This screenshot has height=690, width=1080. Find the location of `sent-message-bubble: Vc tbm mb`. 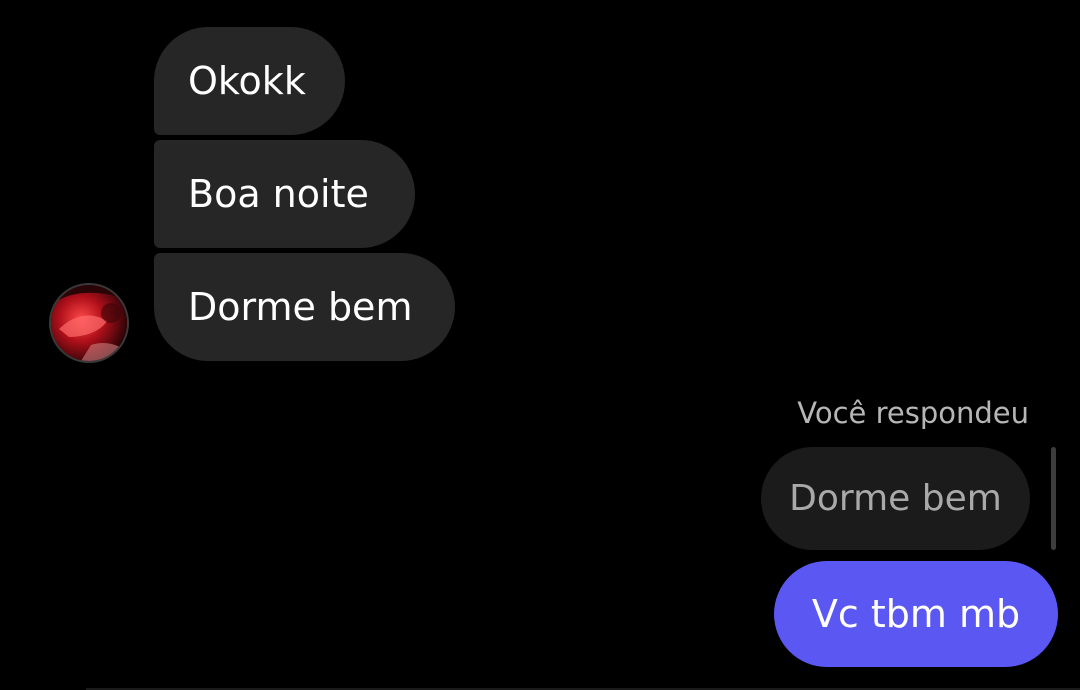

sent-message-bubble: Vc tbm mb is located at coordinates (916, 614).